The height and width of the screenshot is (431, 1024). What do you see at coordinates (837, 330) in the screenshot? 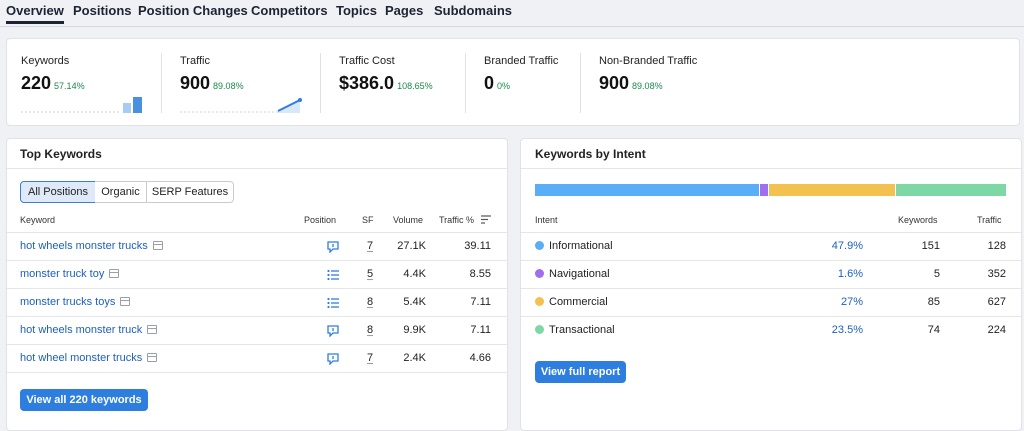
I see `intent-share-link: 23.5%` at bounding box center [837, 330].